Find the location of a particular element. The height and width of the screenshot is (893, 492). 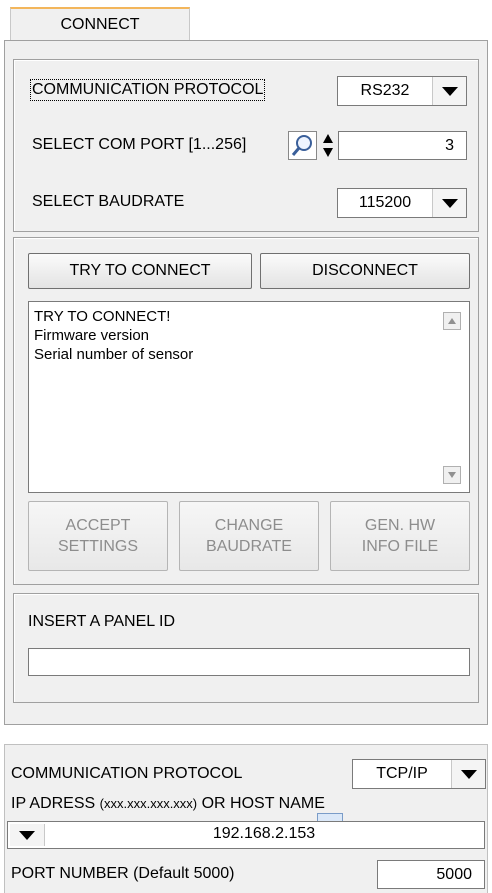

baudrate-label: SELECT BAUDRATE is located at coordinates (108, 201).